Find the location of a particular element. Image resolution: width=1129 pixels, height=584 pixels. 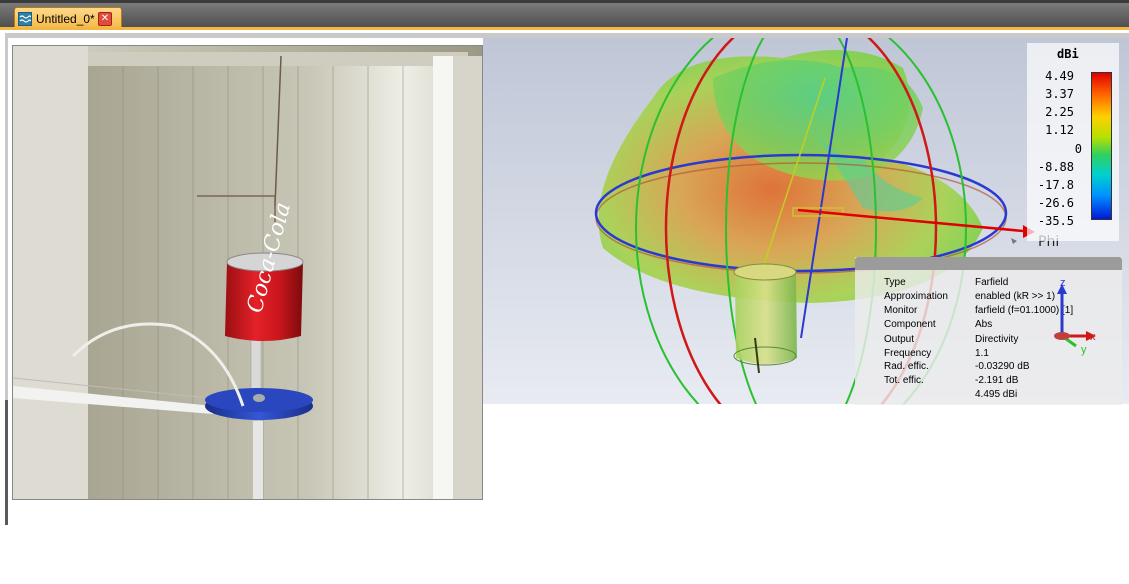

axis-z-label: z is located at coordinates (1063, 283).